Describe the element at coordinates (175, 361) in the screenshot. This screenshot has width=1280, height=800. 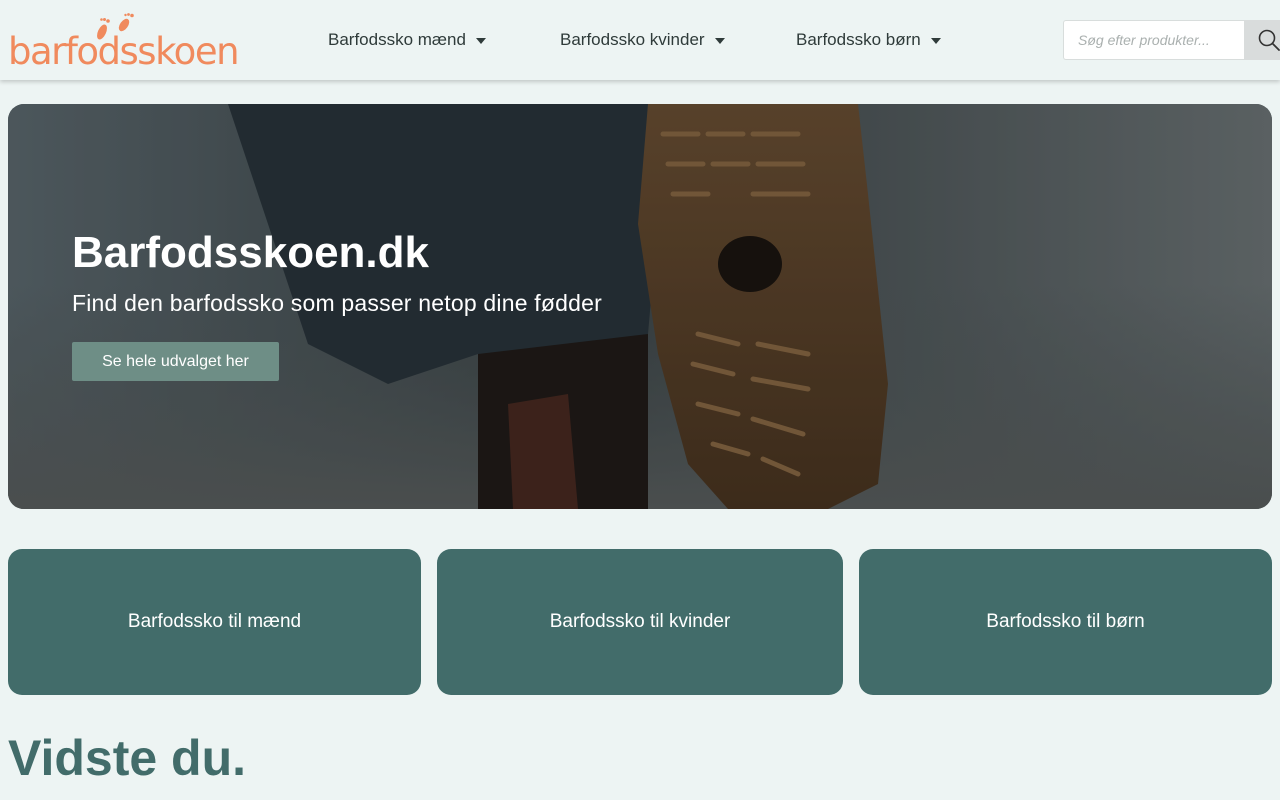
I see `shop-all-button: Se hele udvalget her` at that location.